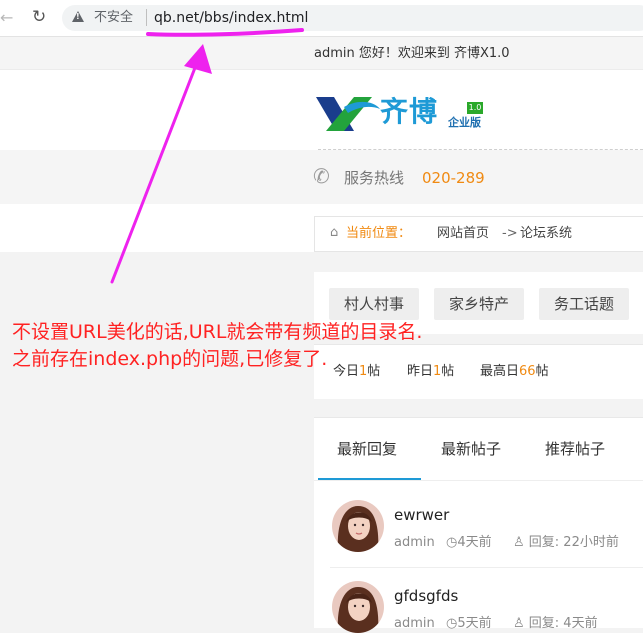 This screenshot has width=643, height=633. I want to click on post-reply-text: 回复: 22小时前, so click(573, 542).